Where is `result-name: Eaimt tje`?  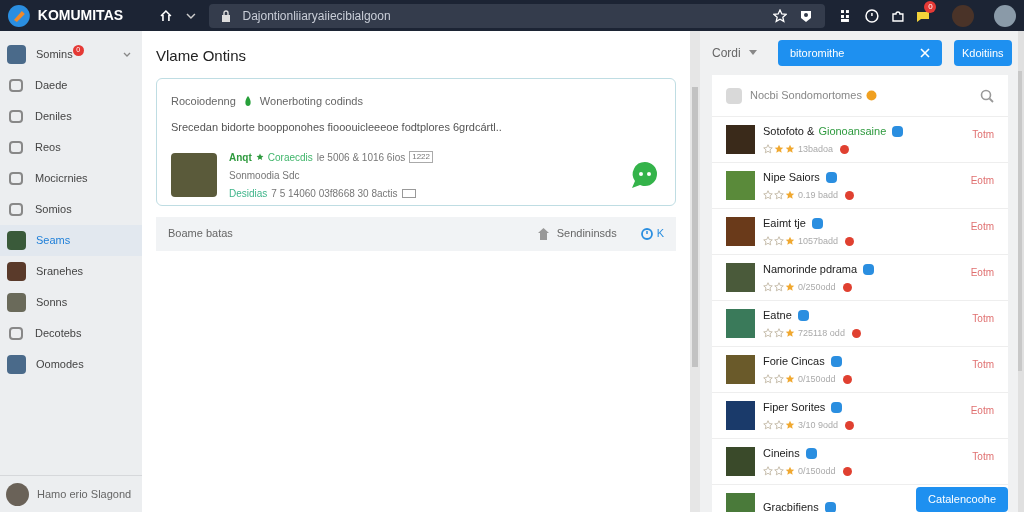 result-name: Eaimt tje is located at coordinates (784, 223).